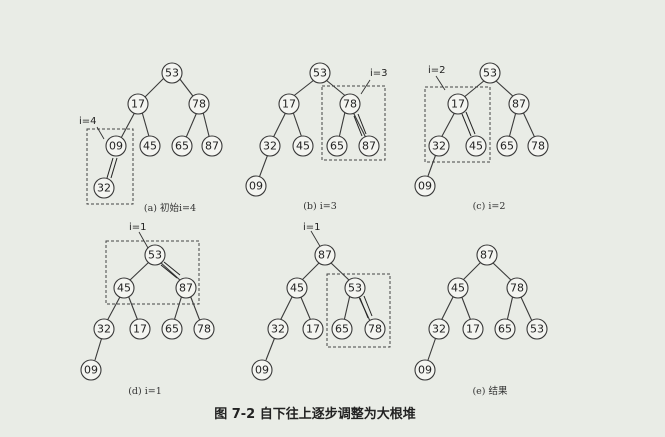 This screenshot has height=437, width=665. What do you see at coordinates (316, 137) in the screenshot?
I see `subfigure-b: i=3 53 17 78 32 45 65 87 09 (b) i=3` at bounding box center [316, 137].